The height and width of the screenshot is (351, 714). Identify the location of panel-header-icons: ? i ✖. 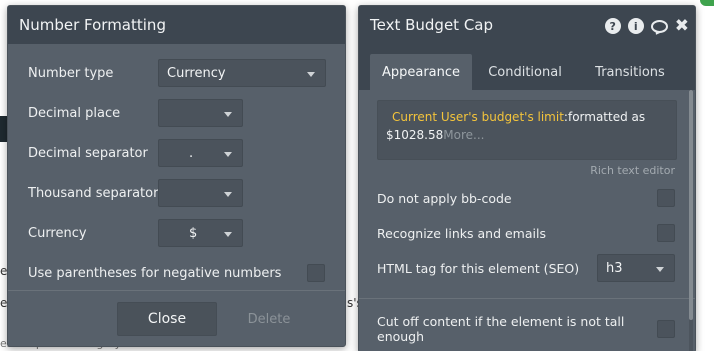
(646, 26).